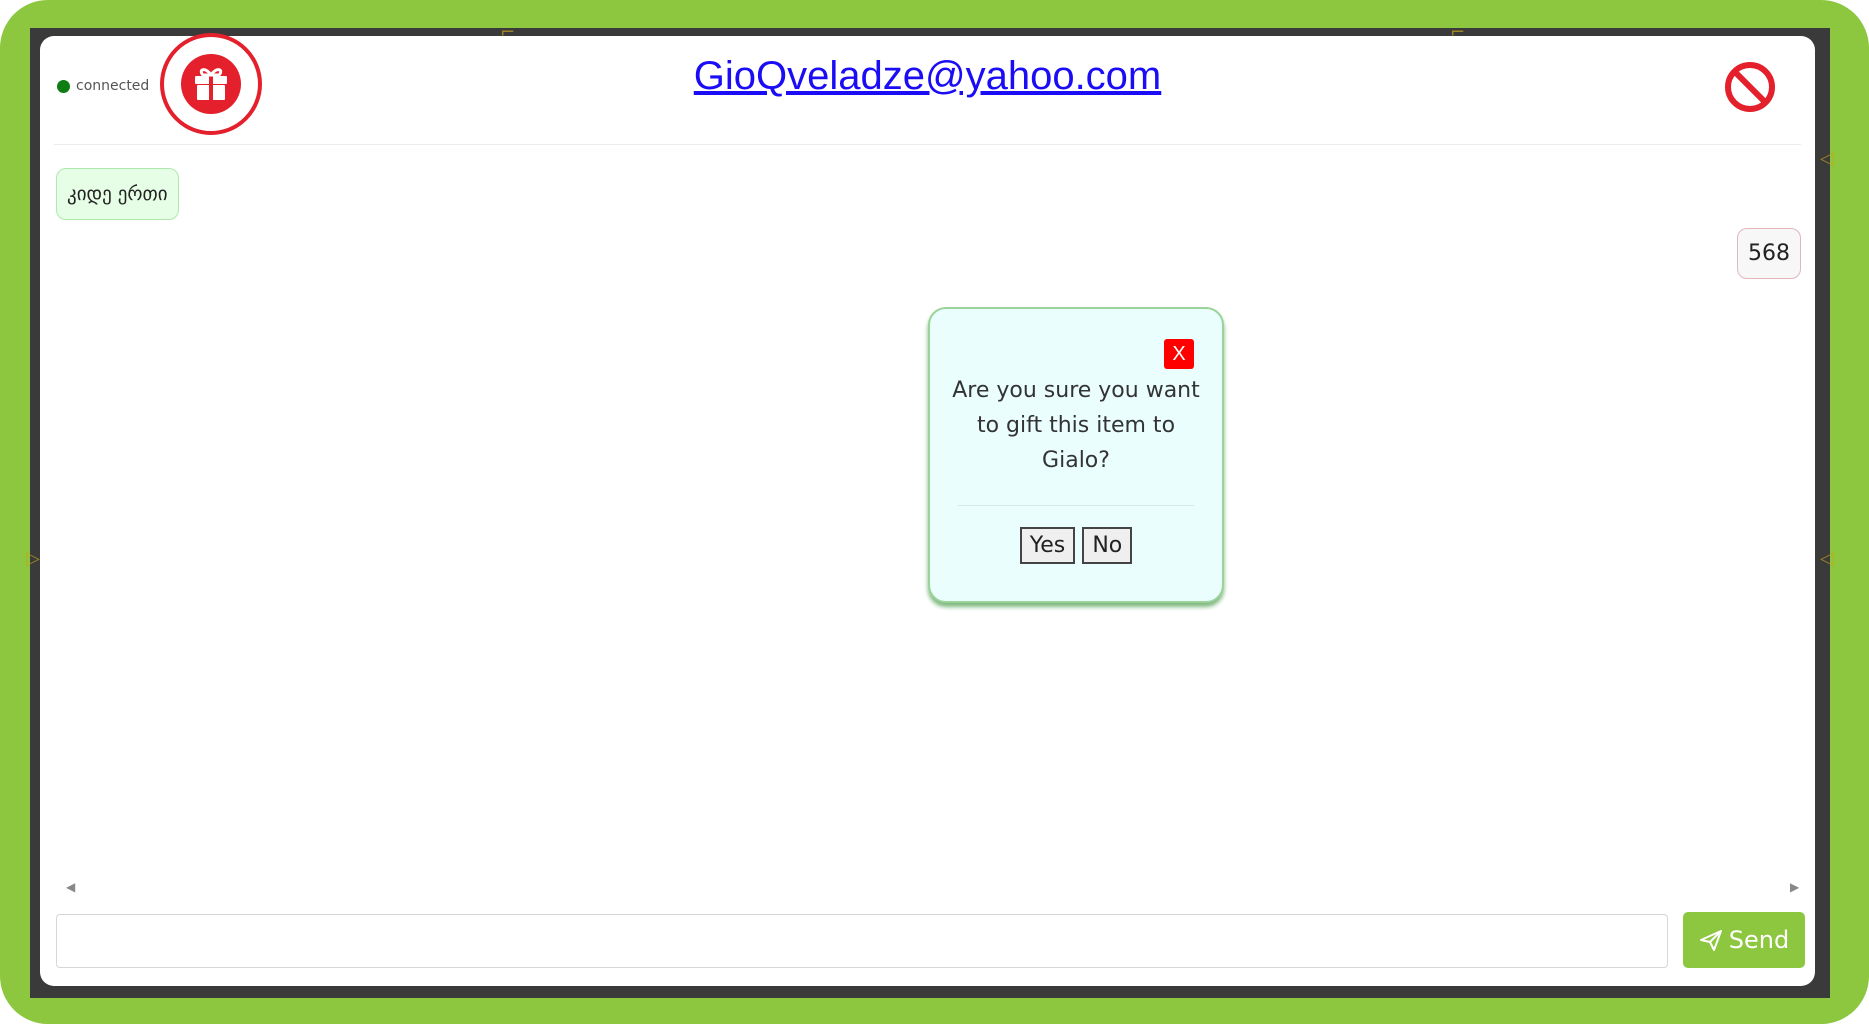 The image size is (1869, 1024). Describe the element at coordinates (70, 887) in the screenshot. I see `scroll-left-arrow-icon: ◀` at that location.